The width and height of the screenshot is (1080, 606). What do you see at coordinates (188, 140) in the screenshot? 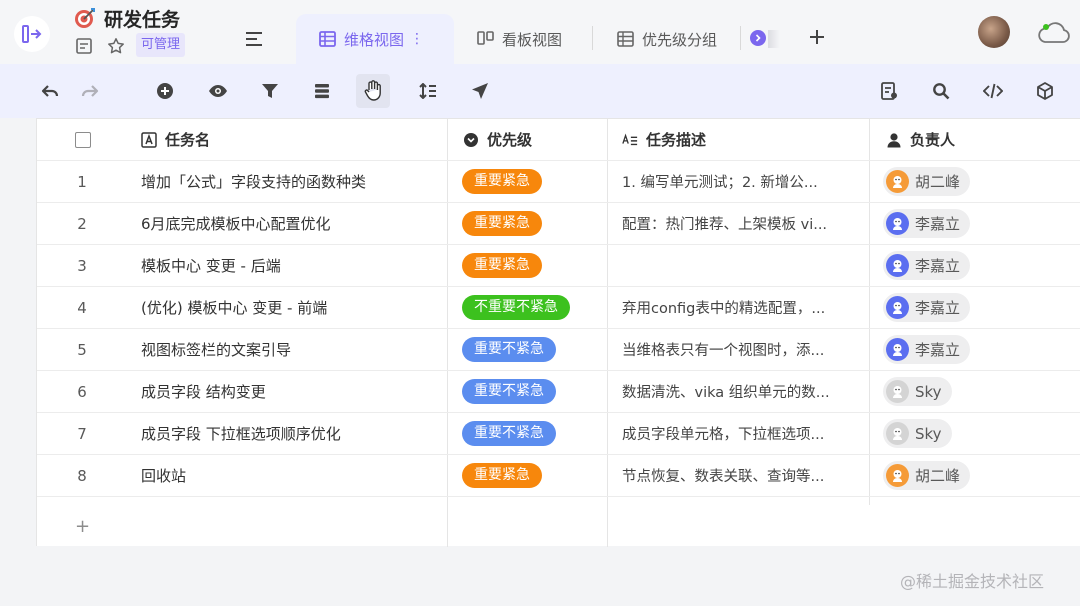
I see `column-title: 任务名` at bounding box center [188, 140].